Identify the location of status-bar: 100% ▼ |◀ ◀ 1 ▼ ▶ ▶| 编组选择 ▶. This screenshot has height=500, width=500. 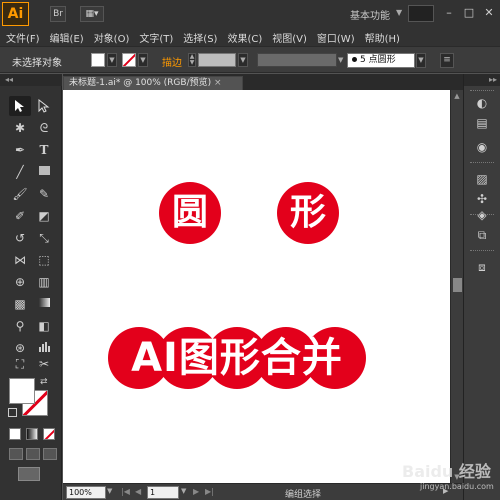
(263, 491).